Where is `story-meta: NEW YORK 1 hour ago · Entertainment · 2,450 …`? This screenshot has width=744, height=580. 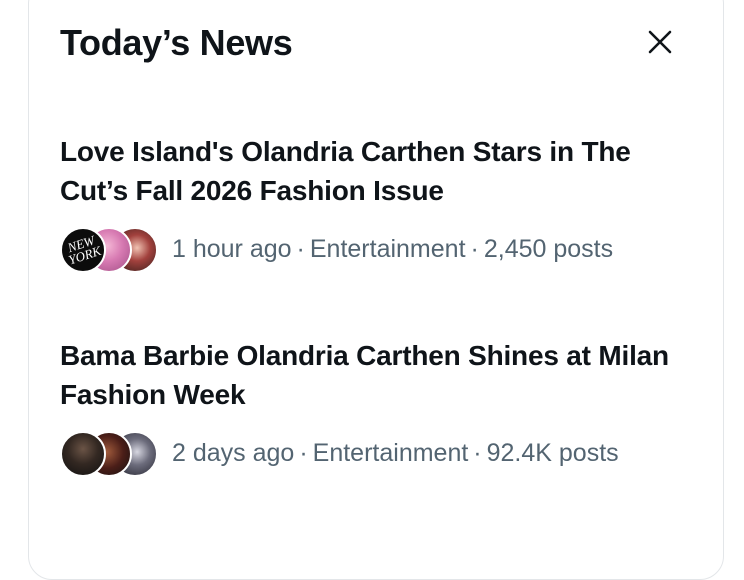
story-meta: NEW YORK 1 hour ago · Entertainment · 2,450 … is located at coordinates (380, 249).